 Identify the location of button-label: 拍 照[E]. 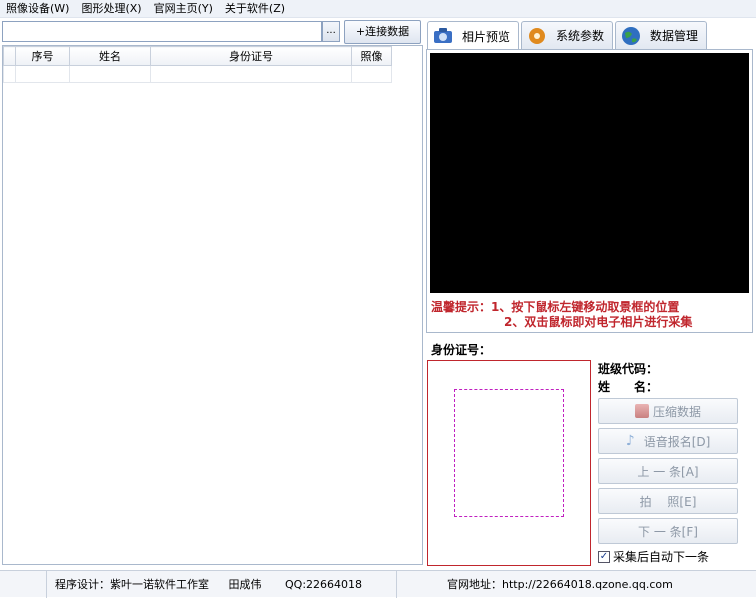
(668, 501).